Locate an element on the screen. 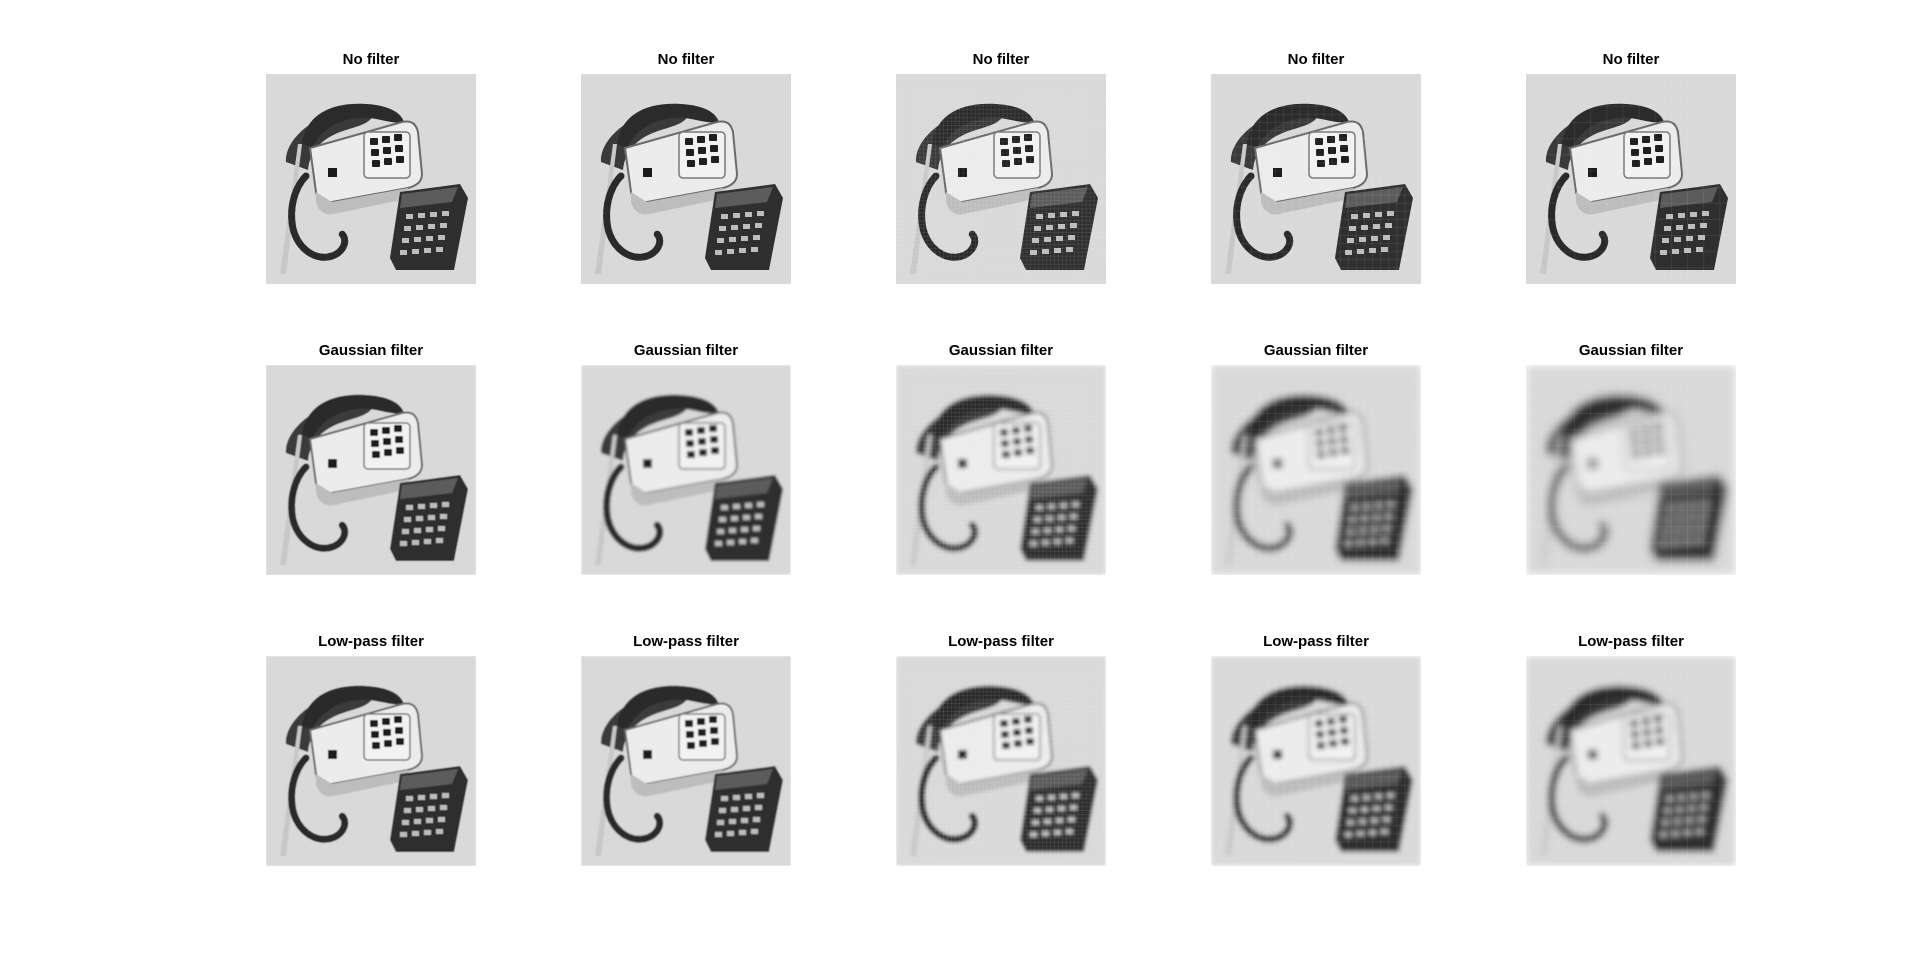  panel-nofilter-1: No filter is located at coordinates (371, 168).